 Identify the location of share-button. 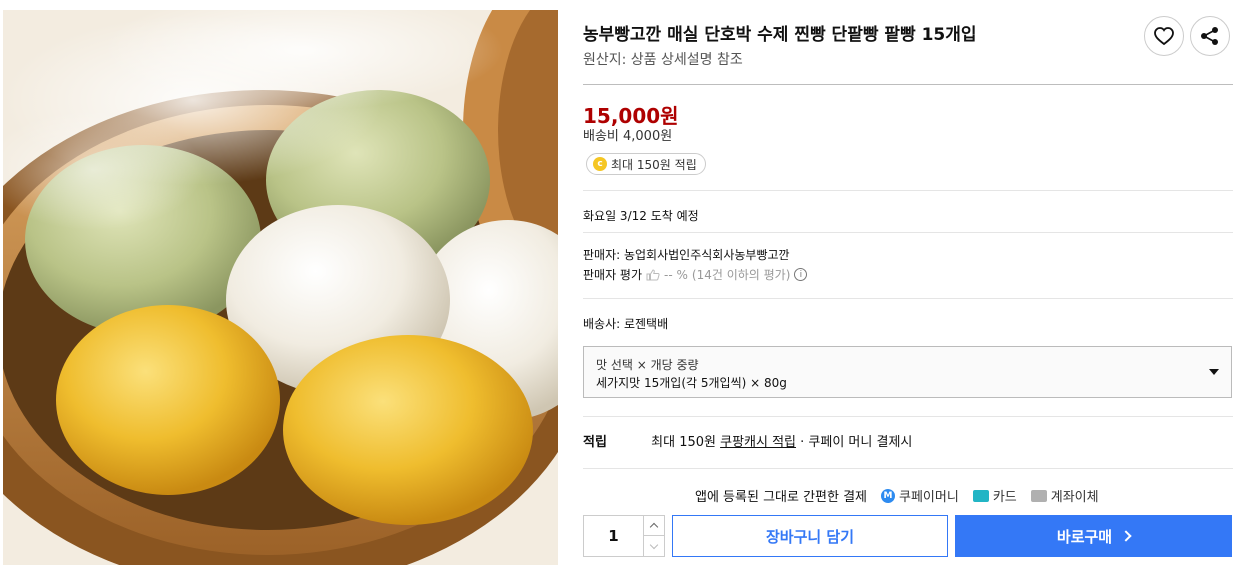
(1210, 36).